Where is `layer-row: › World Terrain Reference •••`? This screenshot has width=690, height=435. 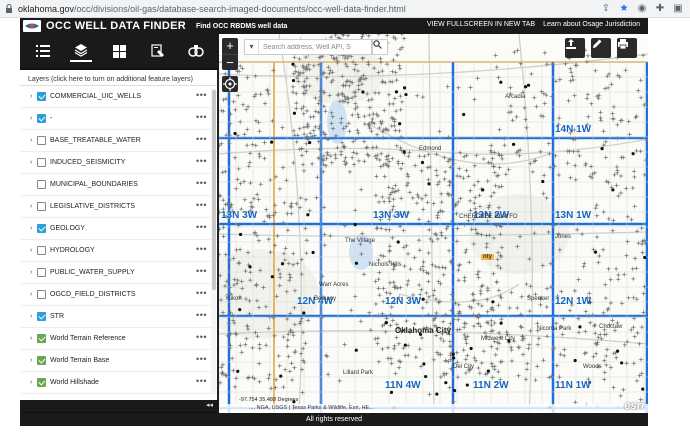
layer-row: › World Terrain Reference ••• is located at coordinates (118, 339).